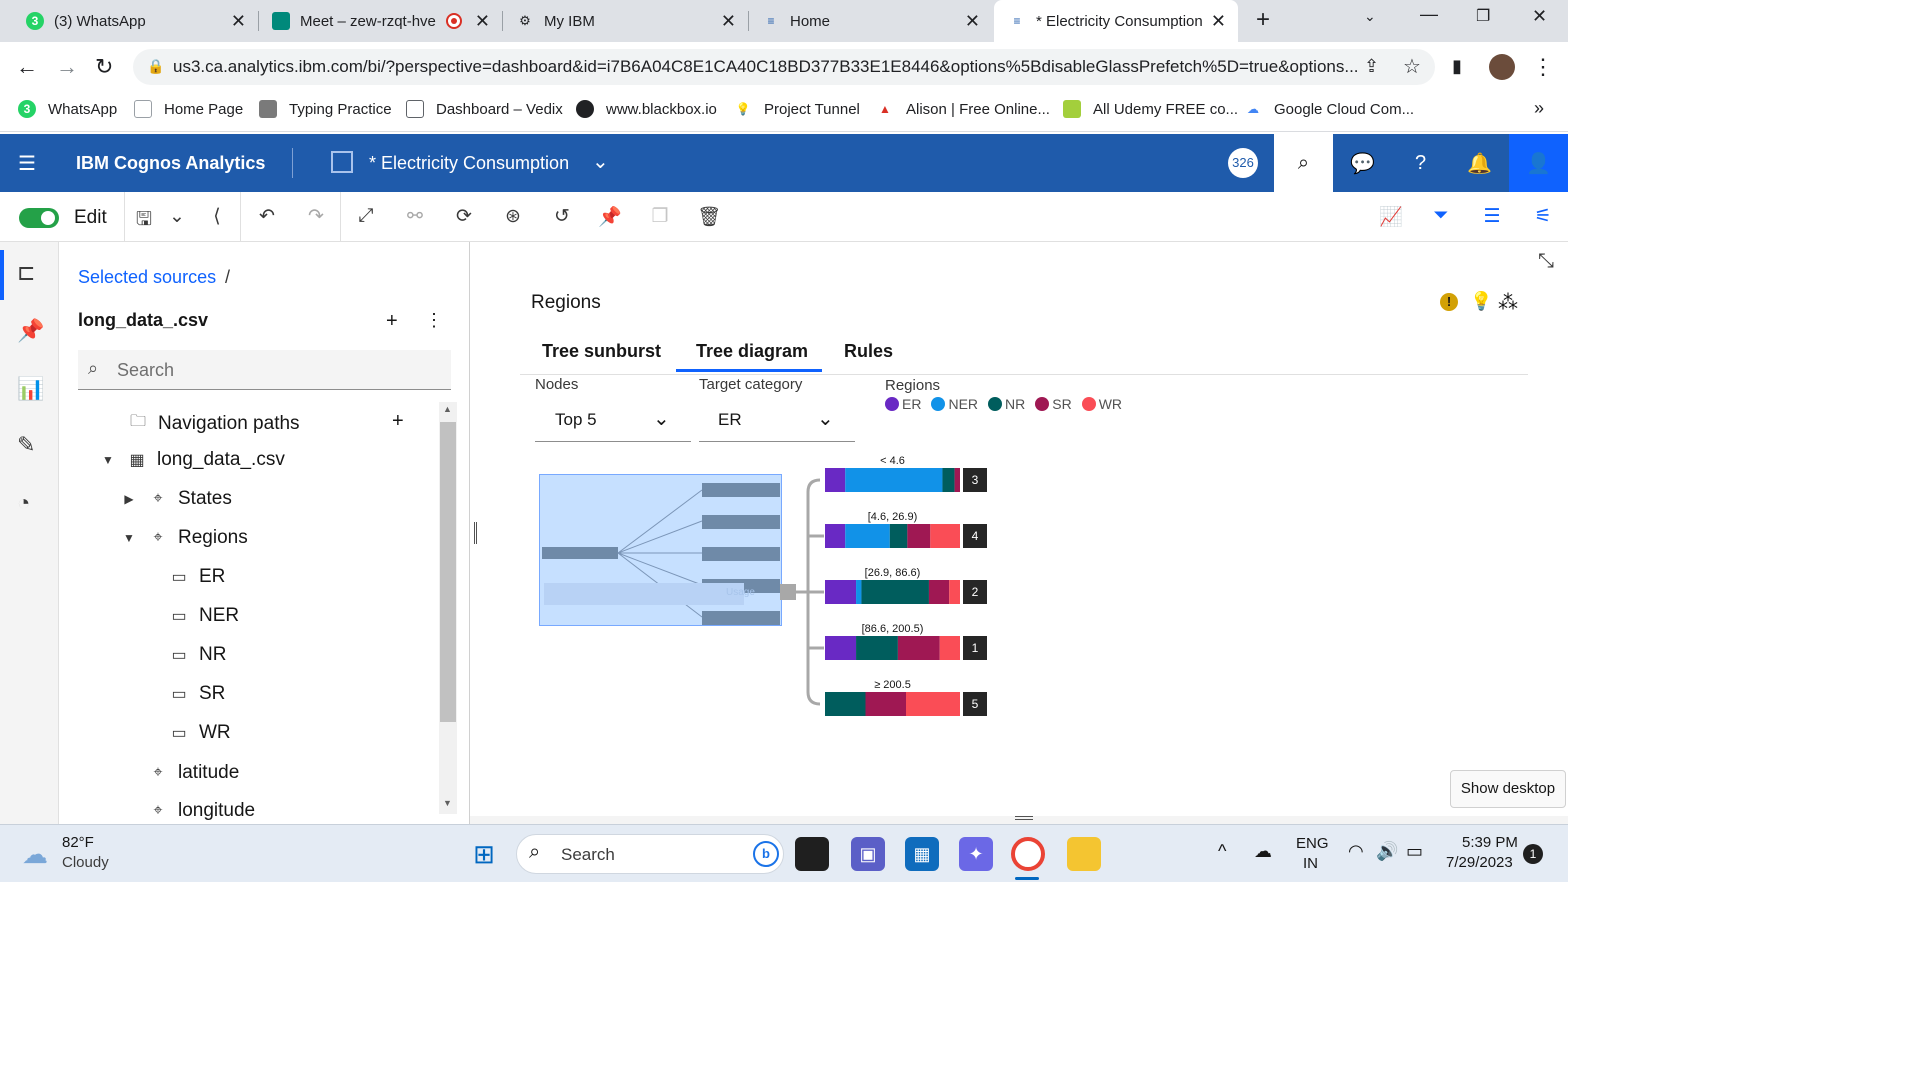 This screenshot has width=1920, height=1080. Describe the element at coordinates (870, 21) in the screenshot. I see `tab-home: ≡ Home ✕` at that location.